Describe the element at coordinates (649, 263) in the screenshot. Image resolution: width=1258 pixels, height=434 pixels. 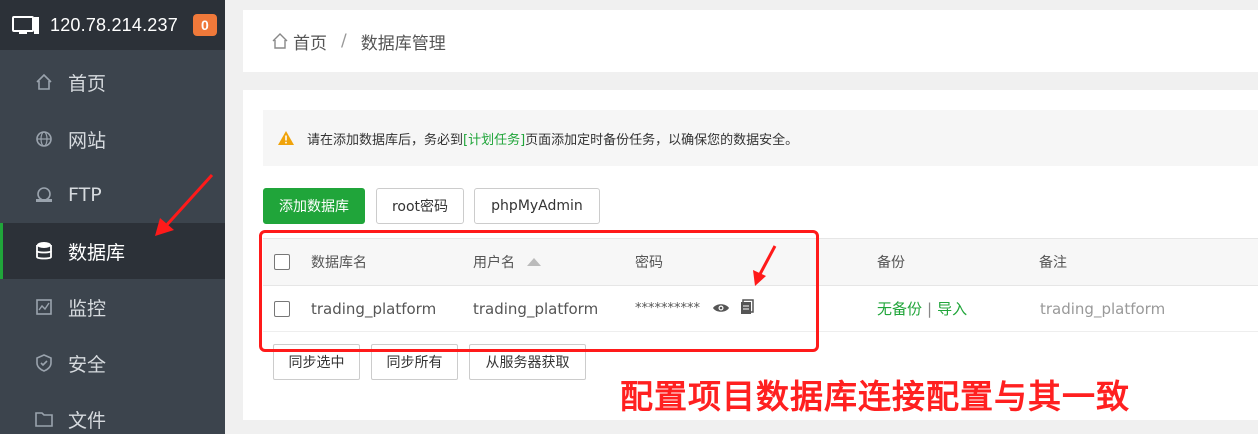
I see `column-header-password: 密码` at that location.